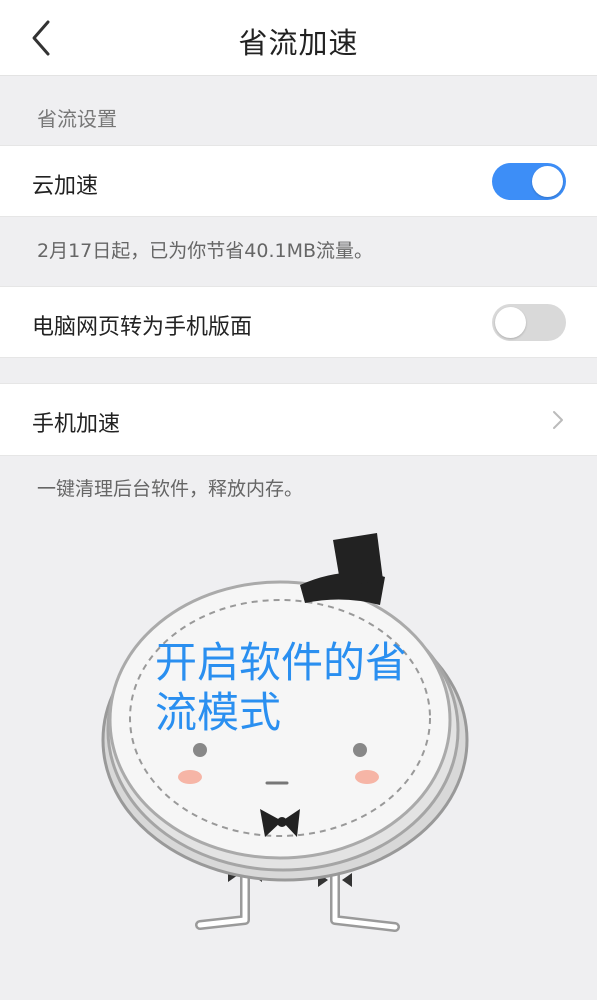 This screenshot has width=597, height=1000. I want to click on pc-to-mobile-label: 电脑网页转为手机版面, so click(142, 327).